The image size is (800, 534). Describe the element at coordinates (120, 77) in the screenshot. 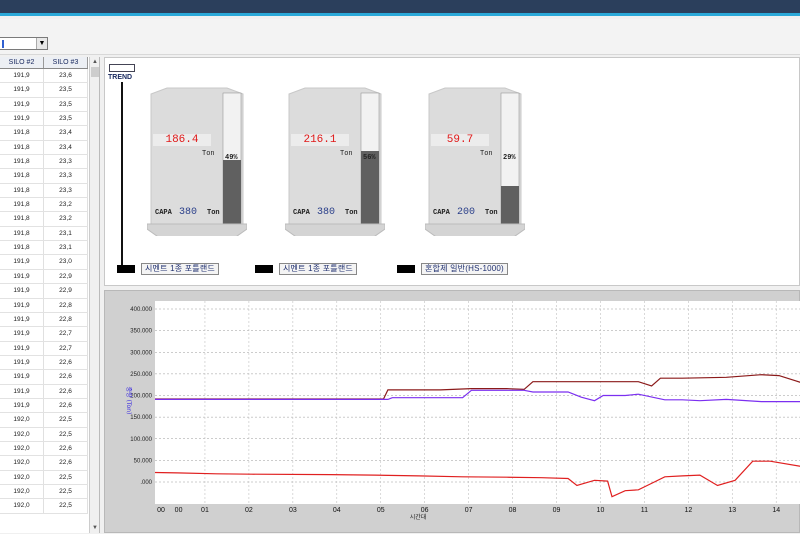

I see `trend-label: TREND` at that location.